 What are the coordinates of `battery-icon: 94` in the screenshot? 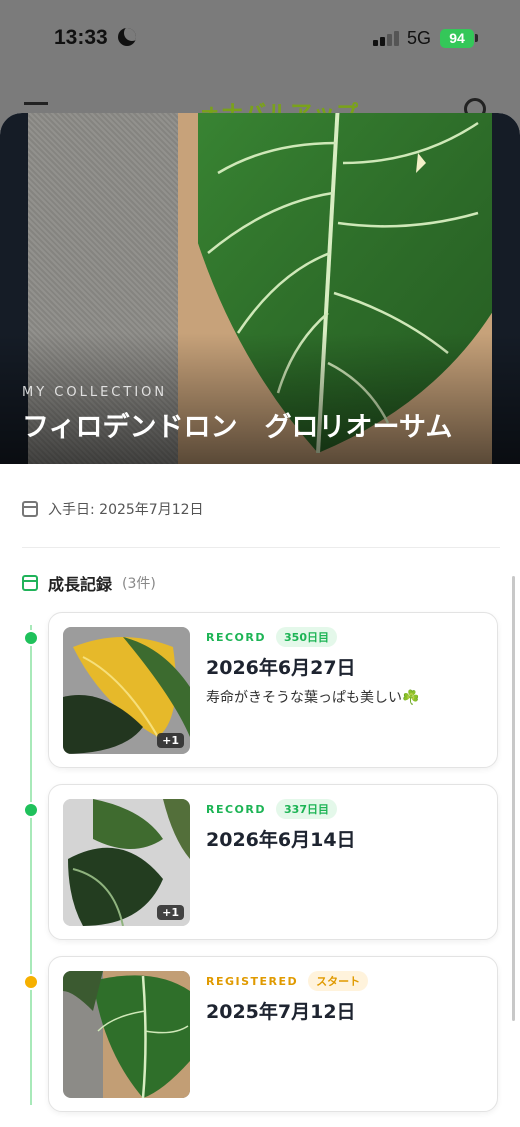 It's located at (457, 38).